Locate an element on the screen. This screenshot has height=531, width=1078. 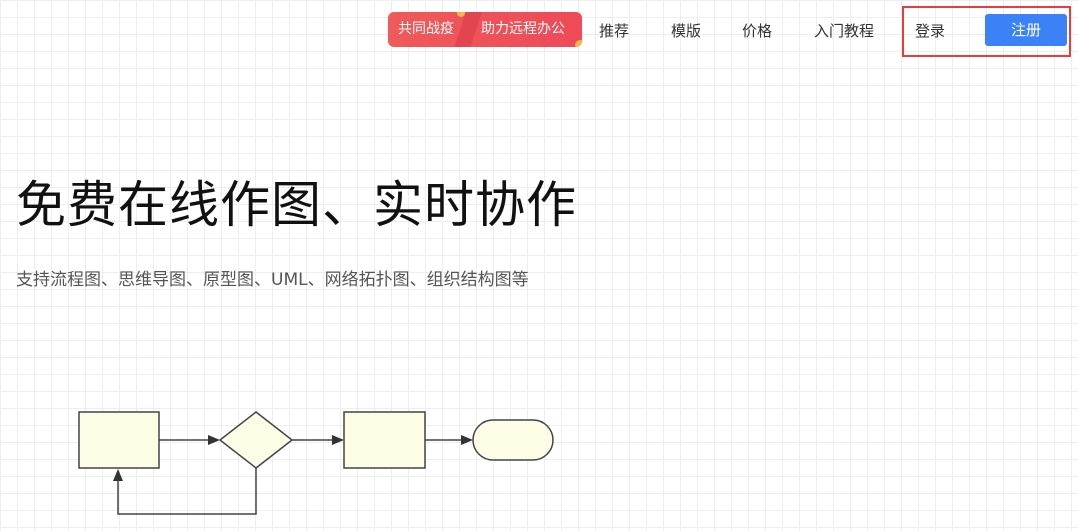
flowchart-illustration is located at coordinates (316, 463).